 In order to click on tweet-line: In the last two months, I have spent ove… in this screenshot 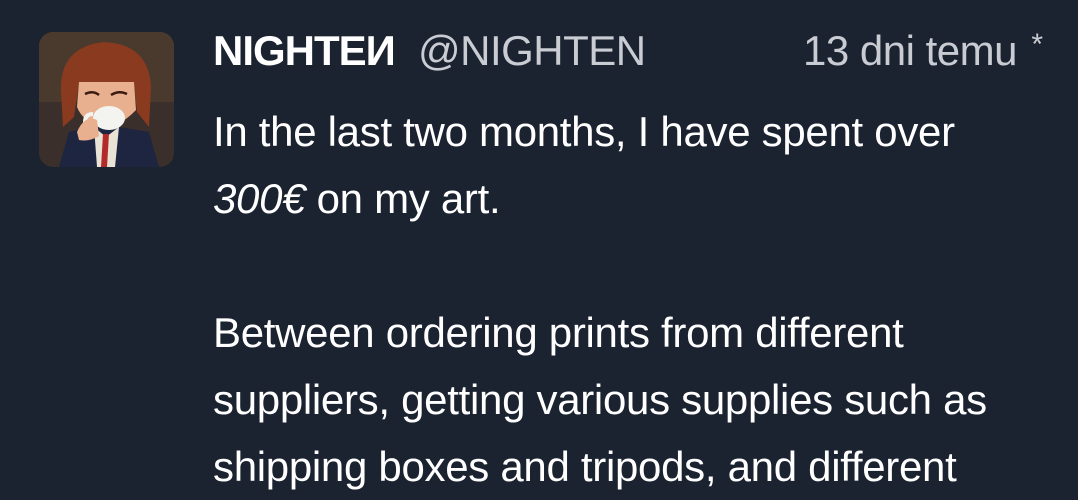, I will do `click(584, 131)`.